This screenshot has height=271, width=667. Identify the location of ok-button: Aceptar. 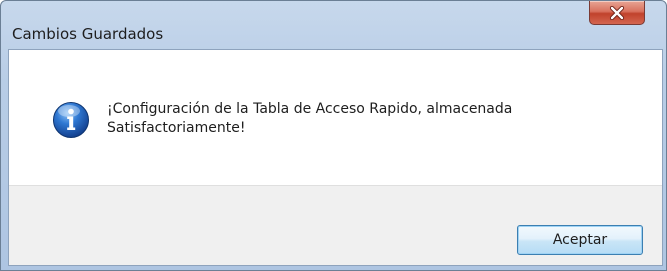
(580, 240).